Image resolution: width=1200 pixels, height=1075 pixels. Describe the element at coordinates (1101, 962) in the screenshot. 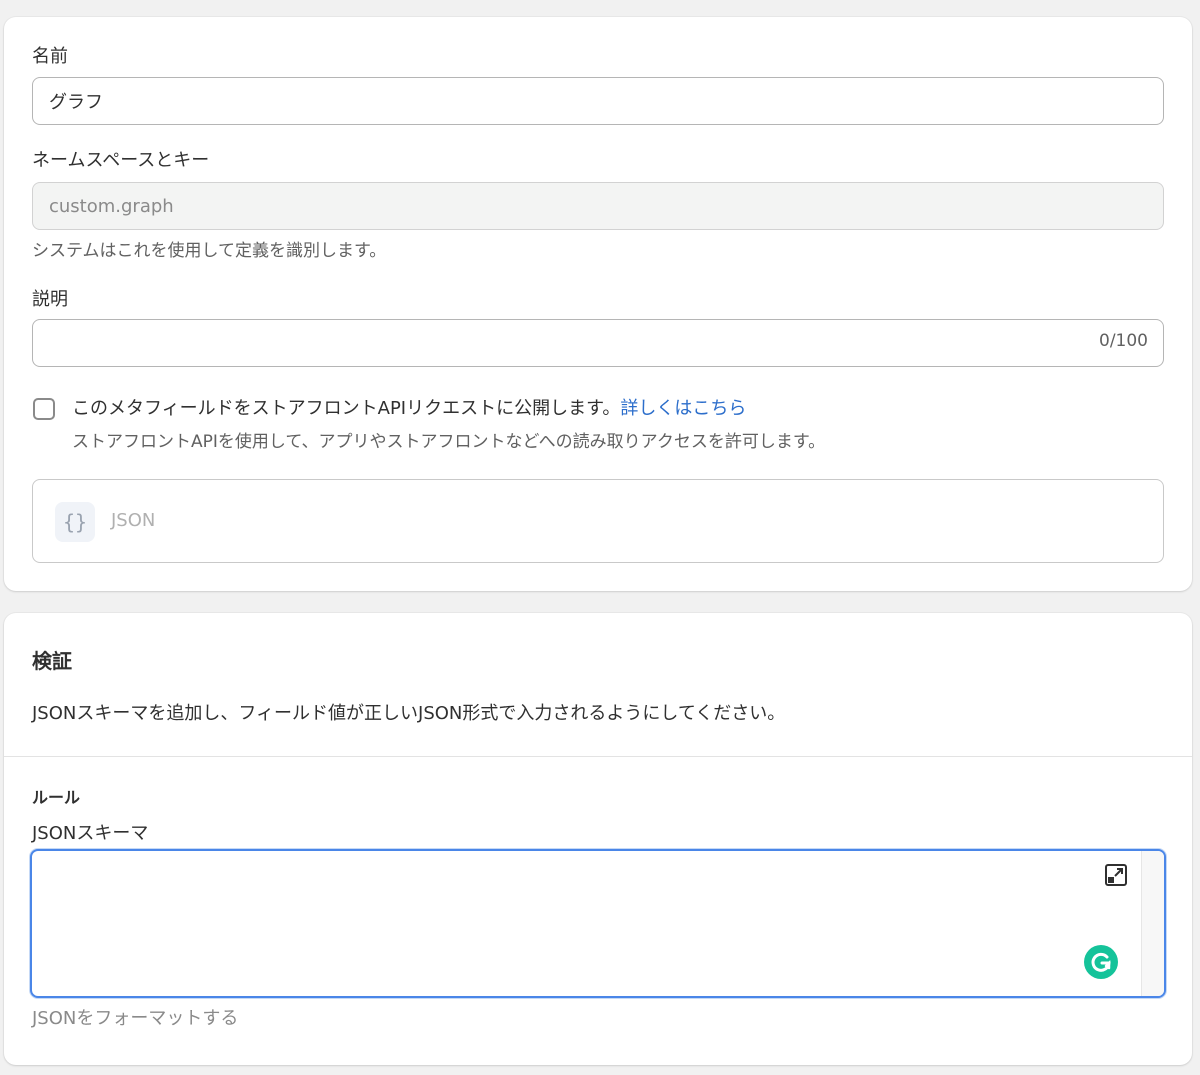

I see `grammarly-icon` at that location.